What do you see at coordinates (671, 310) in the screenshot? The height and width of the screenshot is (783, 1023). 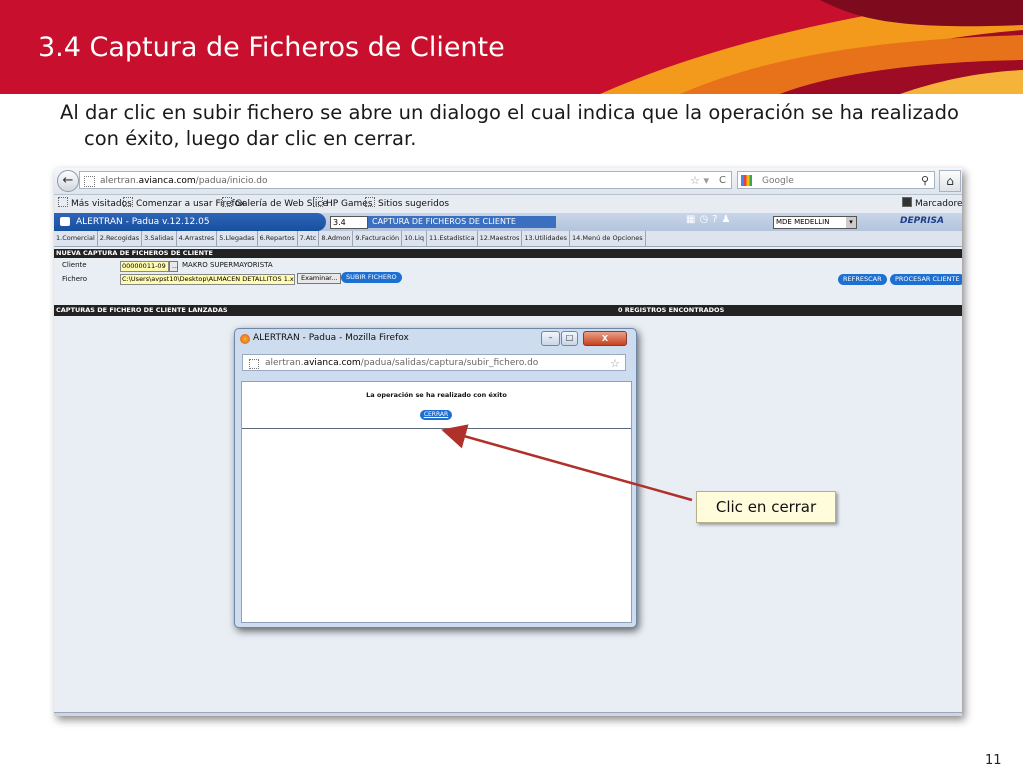 I see `records-count: 0 REGISTROS ENCONTRADOS` at bounding box center [671, 310].